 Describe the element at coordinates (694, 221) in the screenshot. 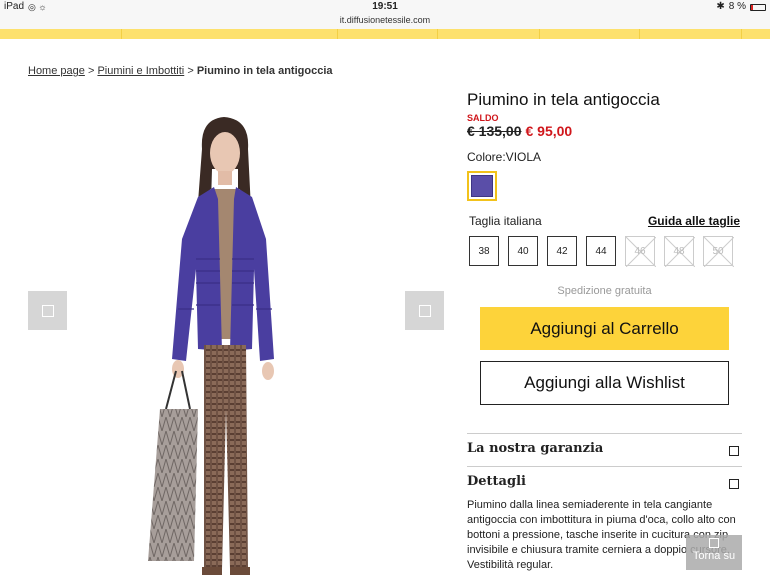

I see `size-guide-link: Guida alle taglie` at that location.